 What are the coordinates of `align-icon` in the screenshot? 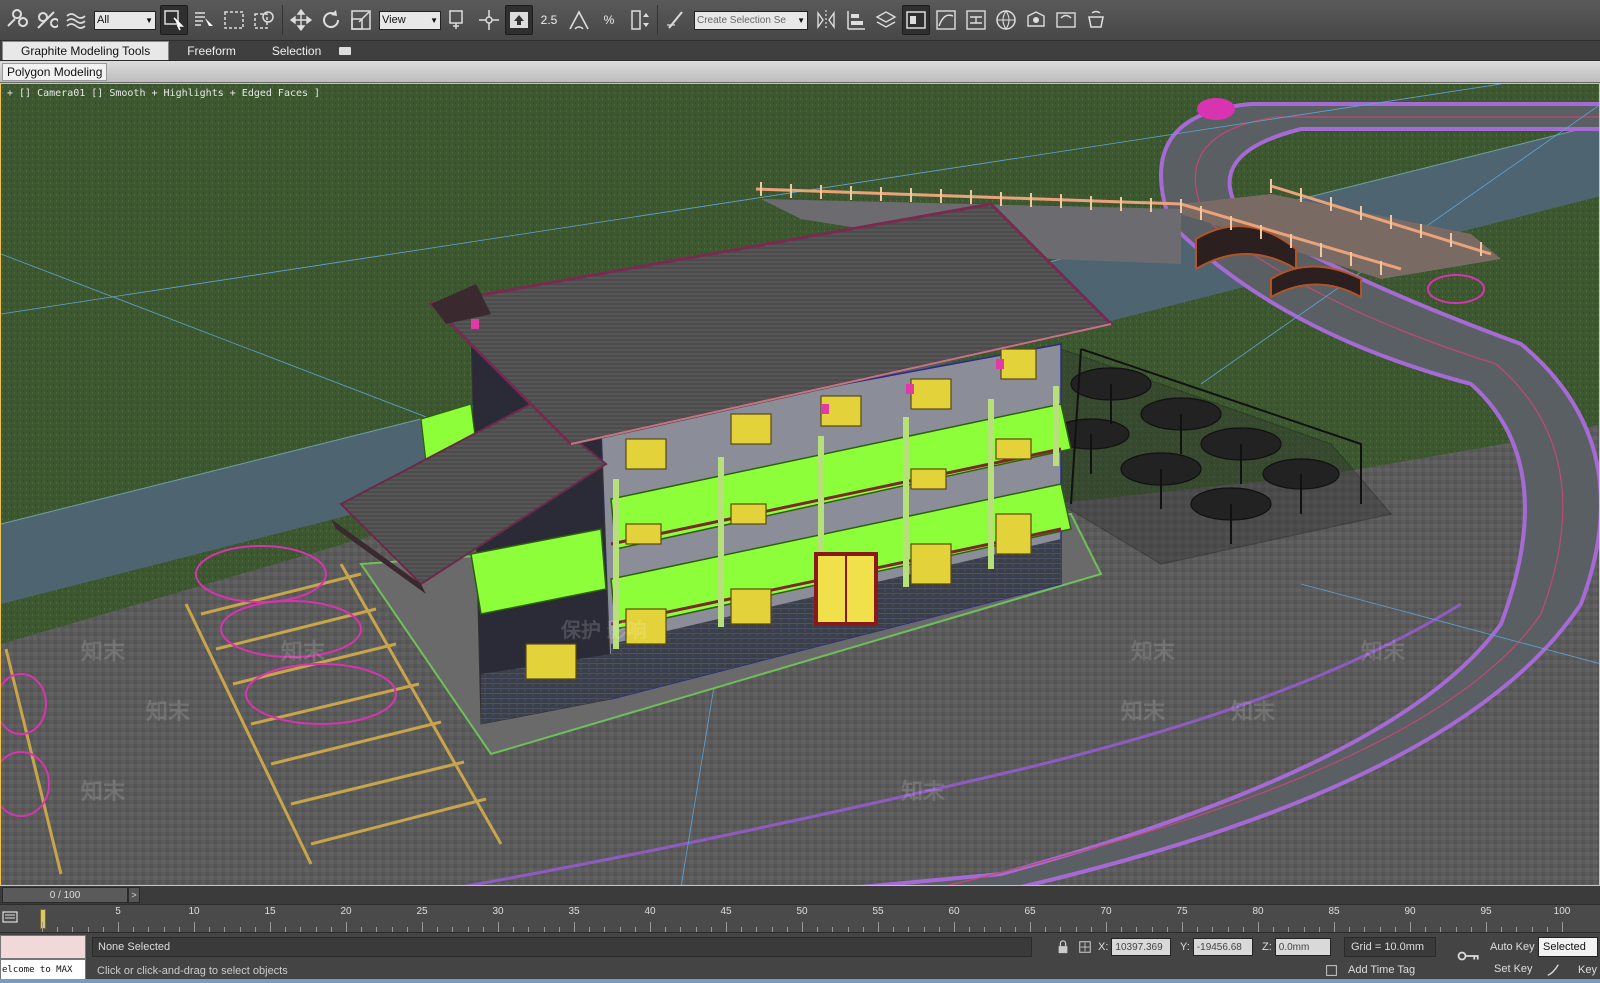 It's located at (856, 20).